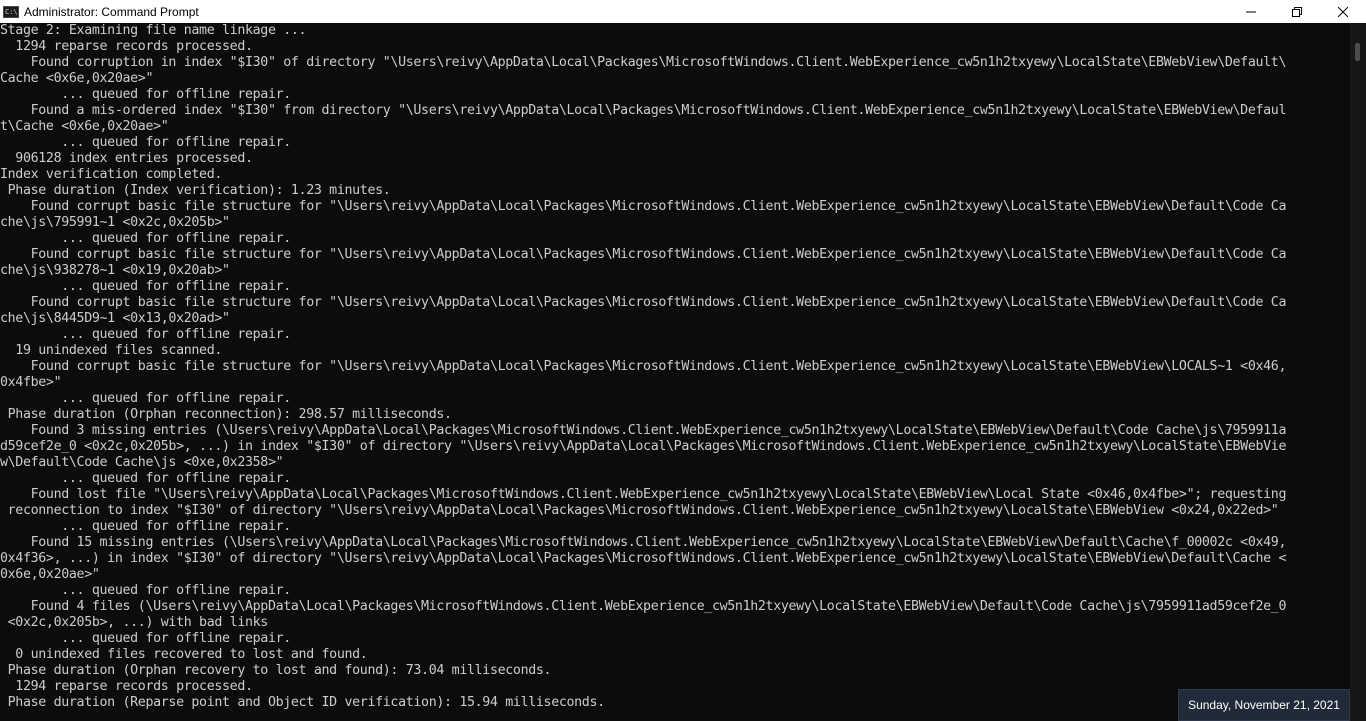 The height and width of the screenshot is (721, 1366). I want to click on console-line: che\js\795991~1 <0x2c,0x205b>", so click(115, 222).